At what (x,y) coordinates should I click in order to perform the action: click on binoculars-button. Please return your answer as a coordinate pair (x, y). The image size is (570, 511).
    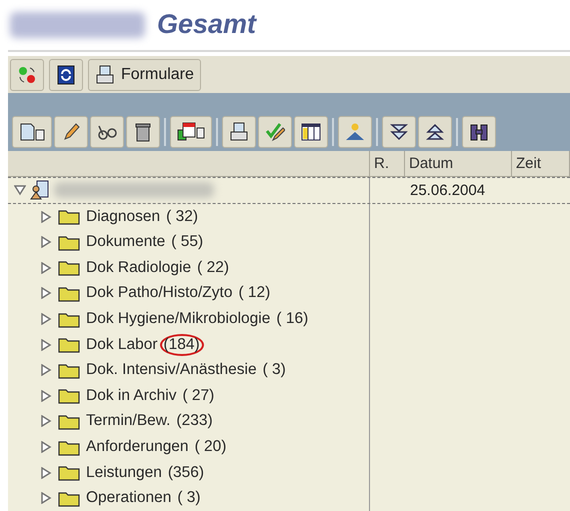
    Looking at the image, I should click on (479, 132).